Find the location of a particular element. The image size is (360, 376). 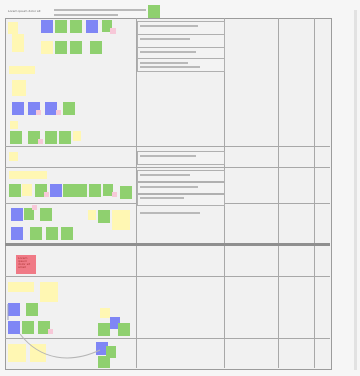

connector-curve is located at coordinates (54, 331).